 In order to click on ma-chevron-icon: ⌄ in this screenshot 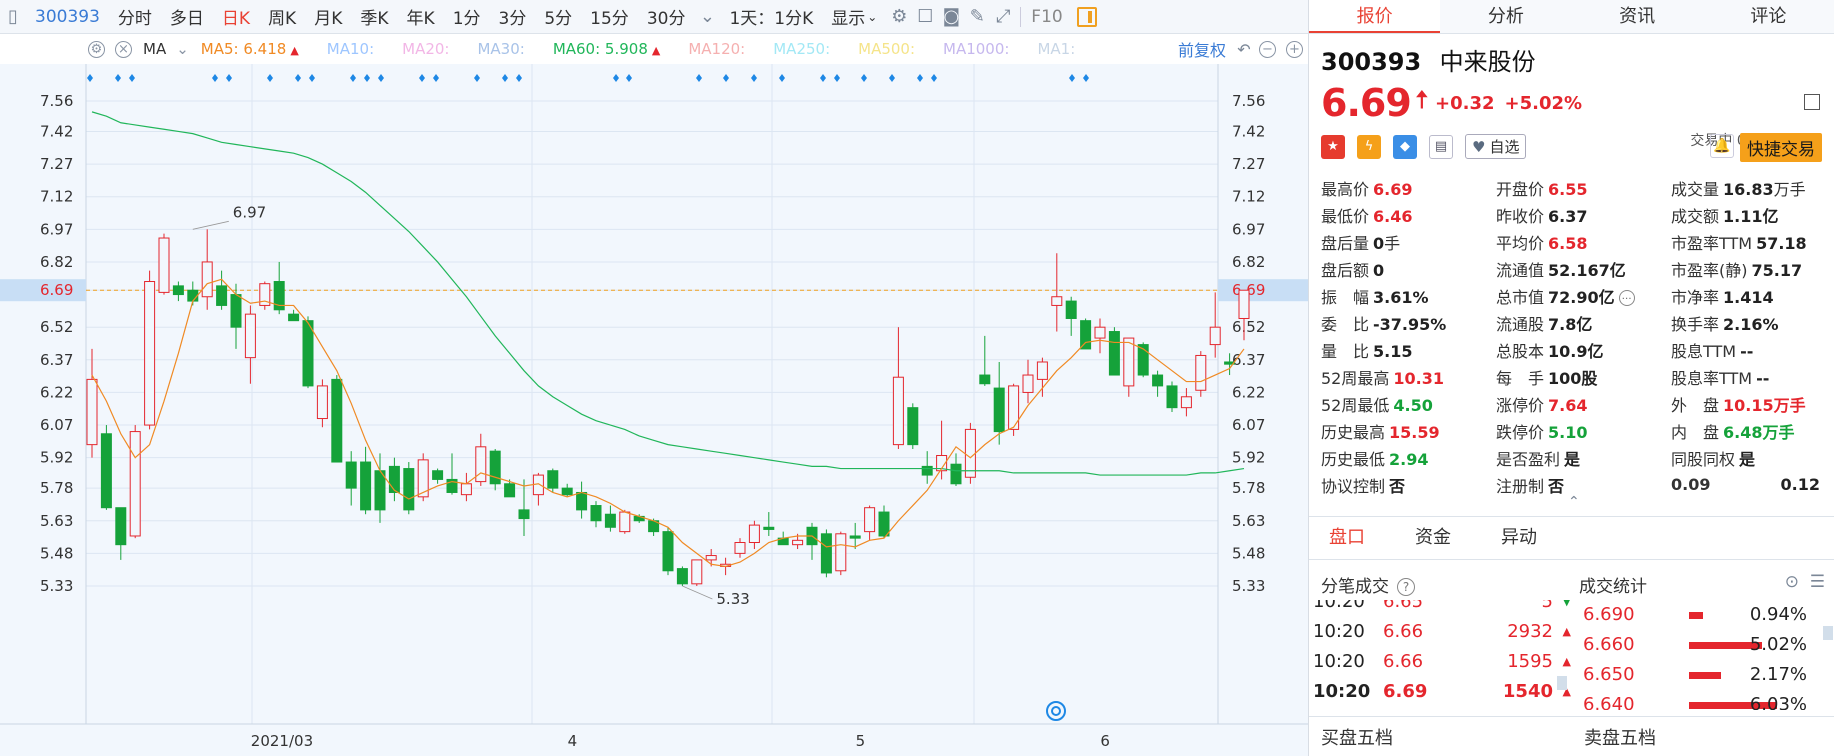, I will do `click(182, 49)`.